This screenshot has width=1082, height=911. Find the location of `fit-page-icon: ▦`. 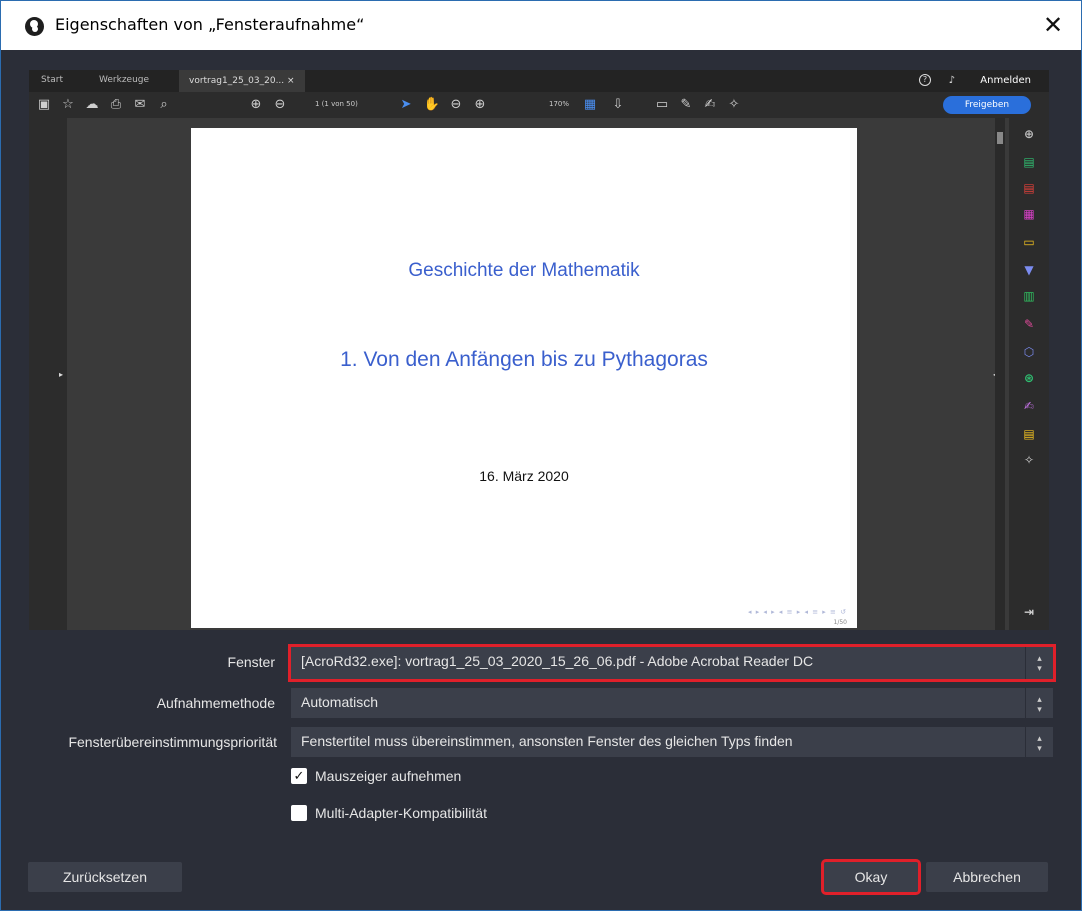

fit-page-icon: ▦ is located at coordinates (590, 104).